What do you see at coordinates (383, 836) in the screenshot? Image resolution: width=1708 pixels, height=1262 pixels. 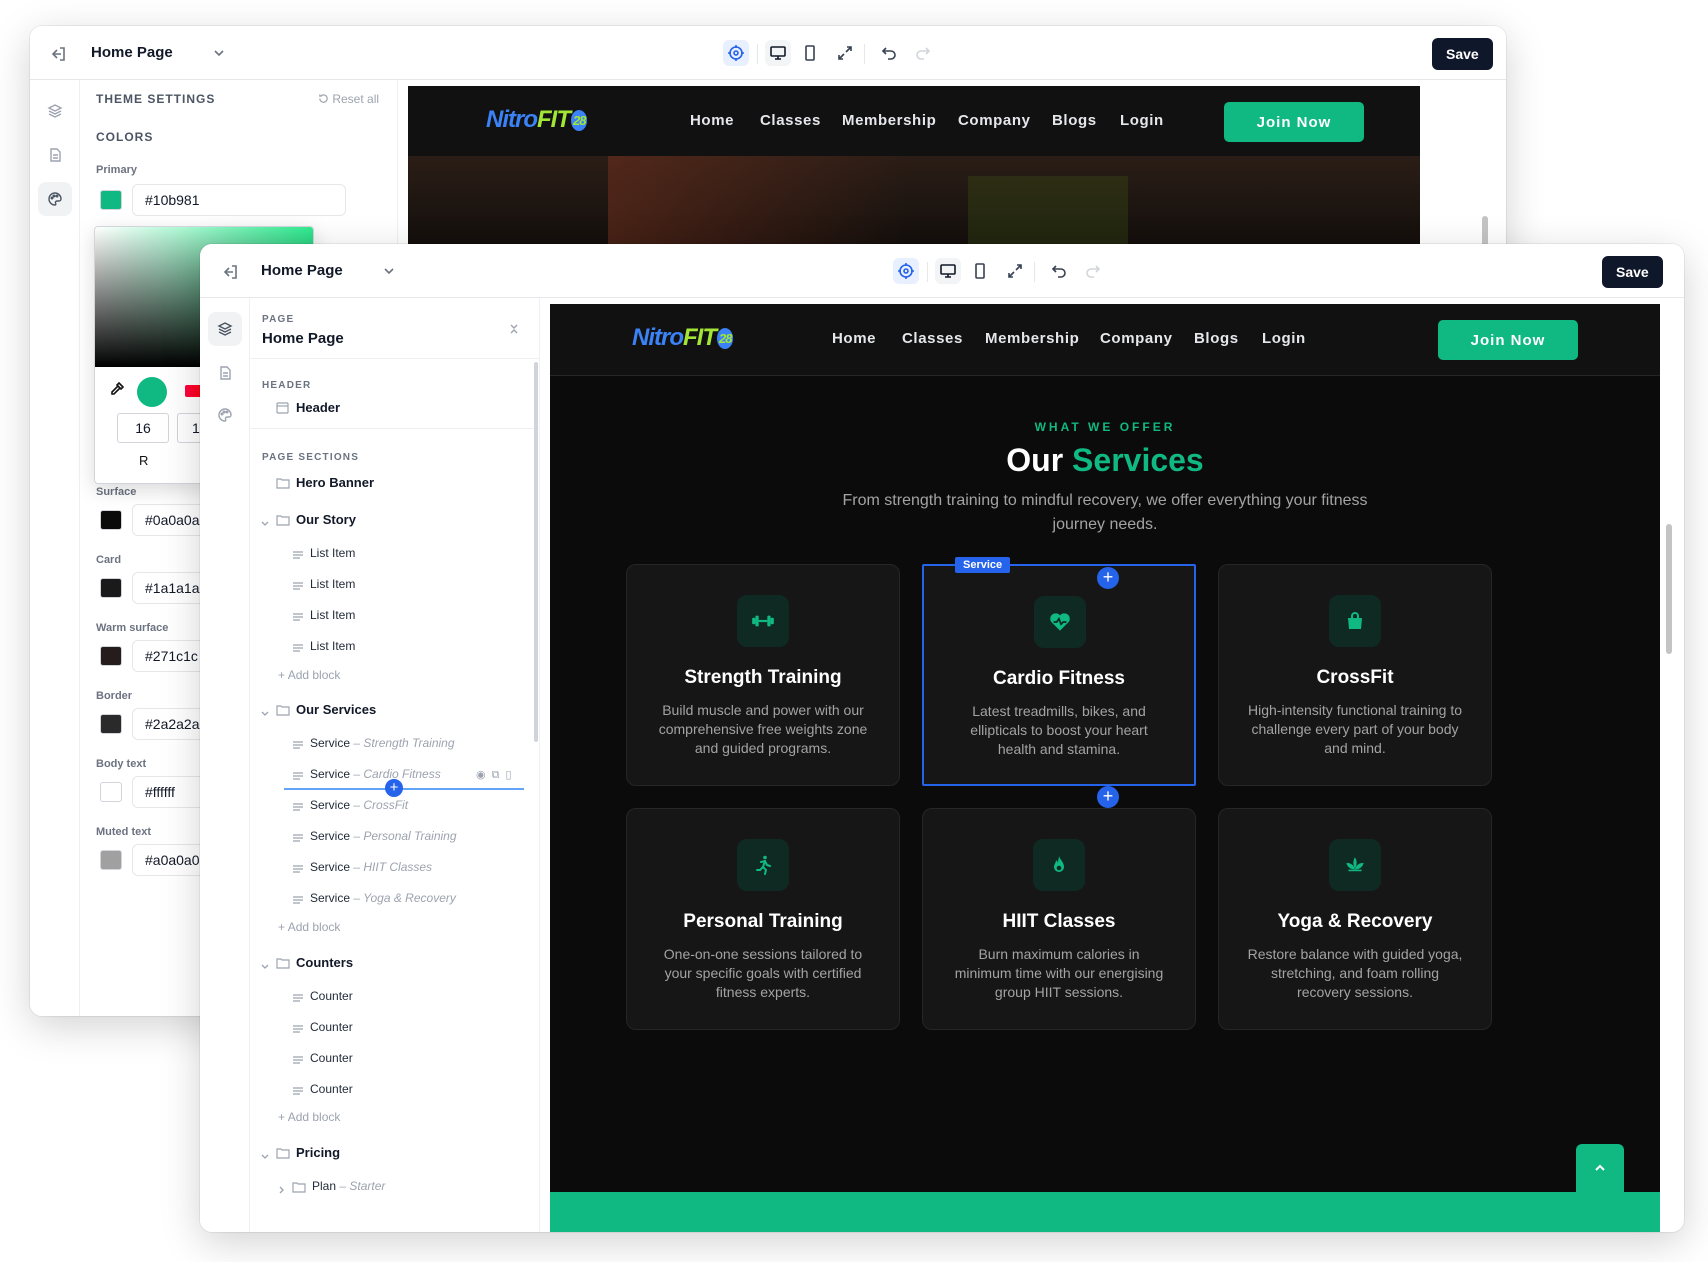 I see `layer-item: Service – Personal Training` at bounding box center [383, 836].